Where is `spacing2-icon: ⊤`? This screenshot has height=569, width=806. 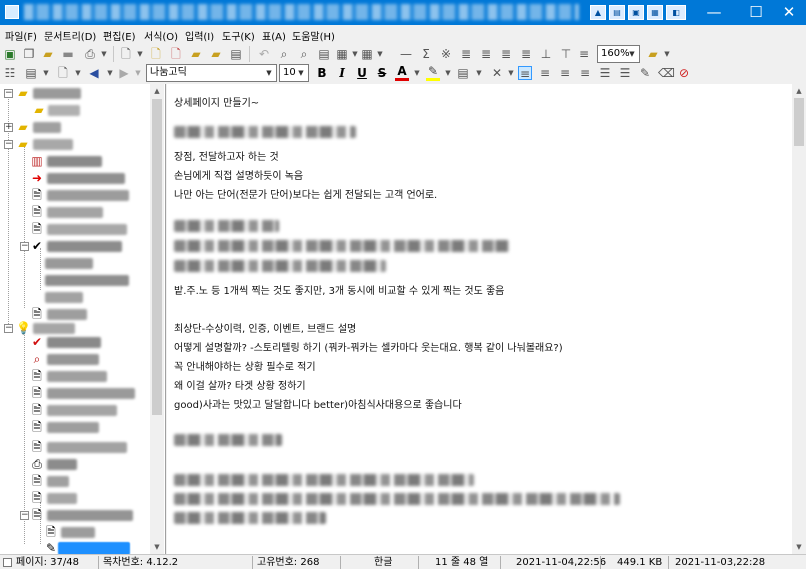 spacing2-icon: ⊤ is located at coordinates (566, 54).